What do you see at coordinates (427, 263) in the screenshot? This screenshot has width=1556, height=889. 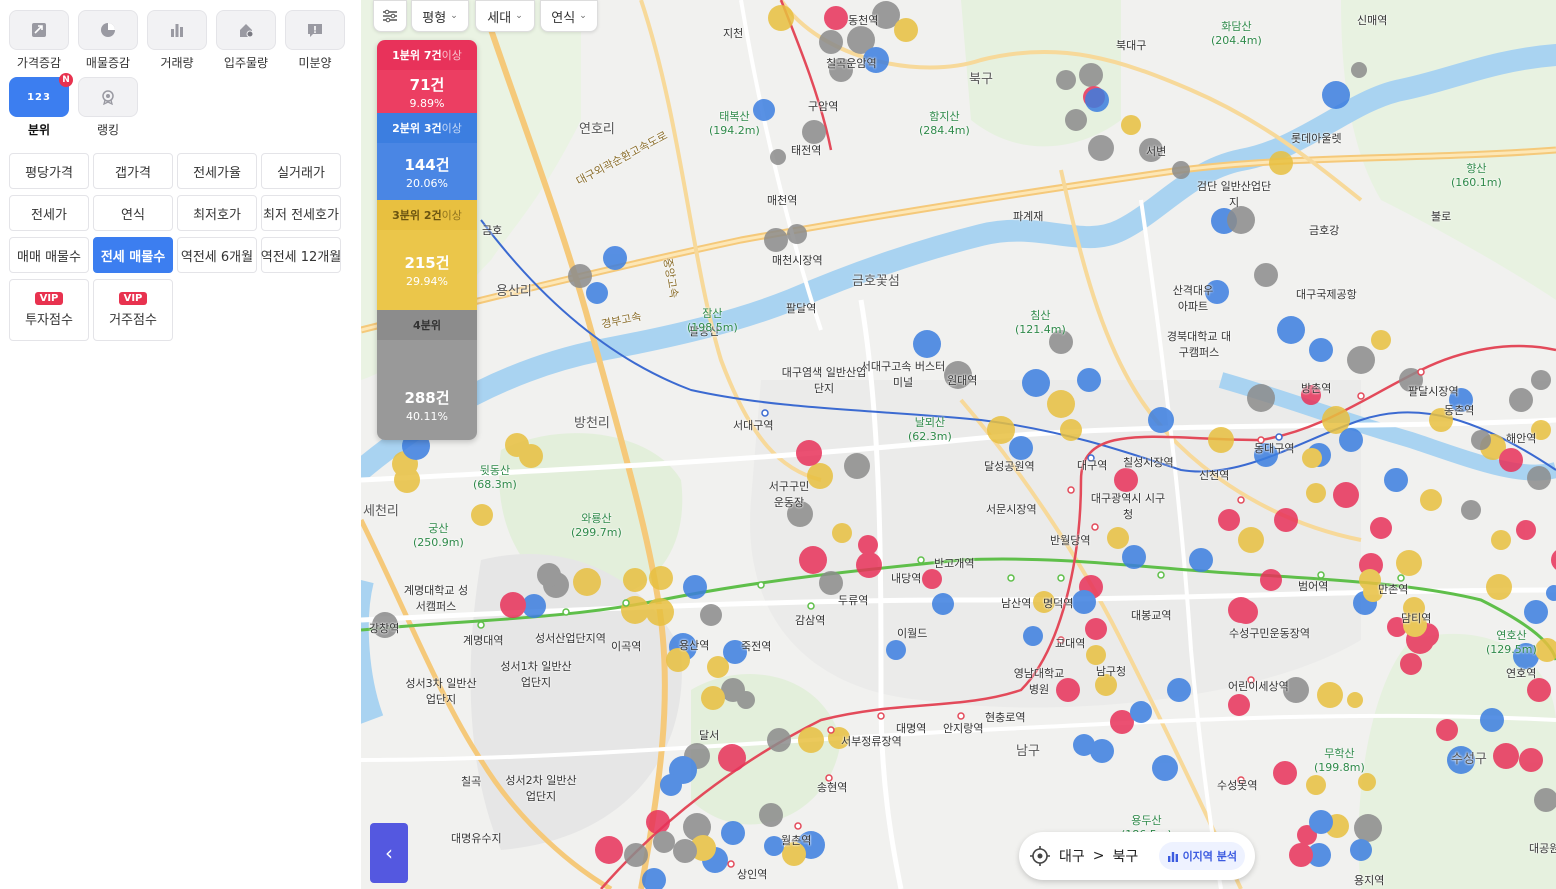 I see `legend-count: 215건` at bounding box center [427, 263].